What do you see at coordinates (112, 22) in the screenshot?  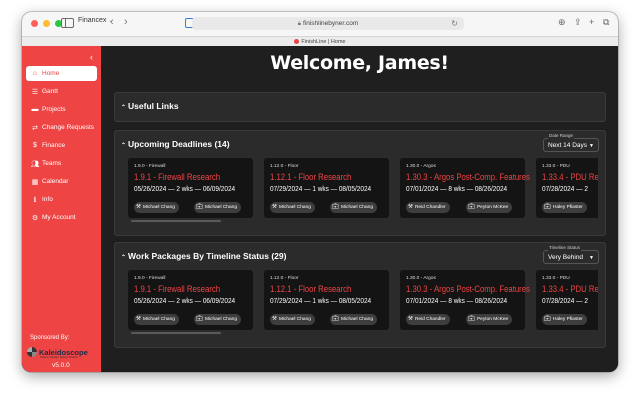 I see `back-arrow-icon: ‹` at bounding box center [112, 22].